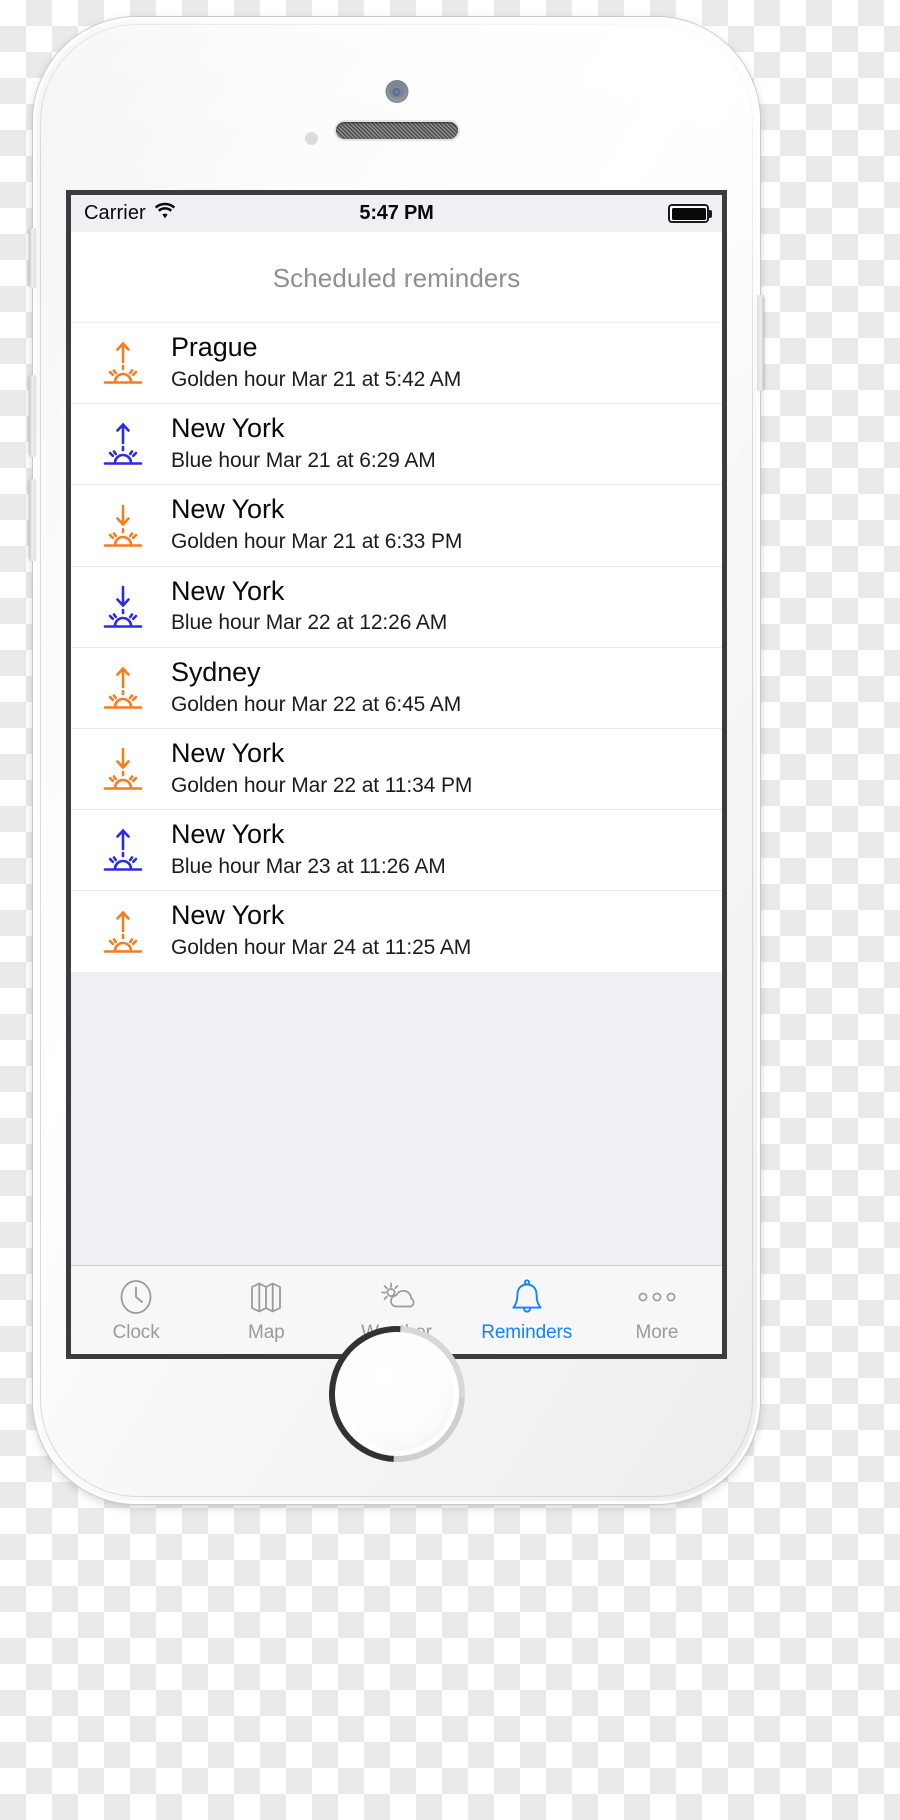  I want to click on list-item-detail: Golden hour Mar 22 at 11:34 PM, so click(322, 785).